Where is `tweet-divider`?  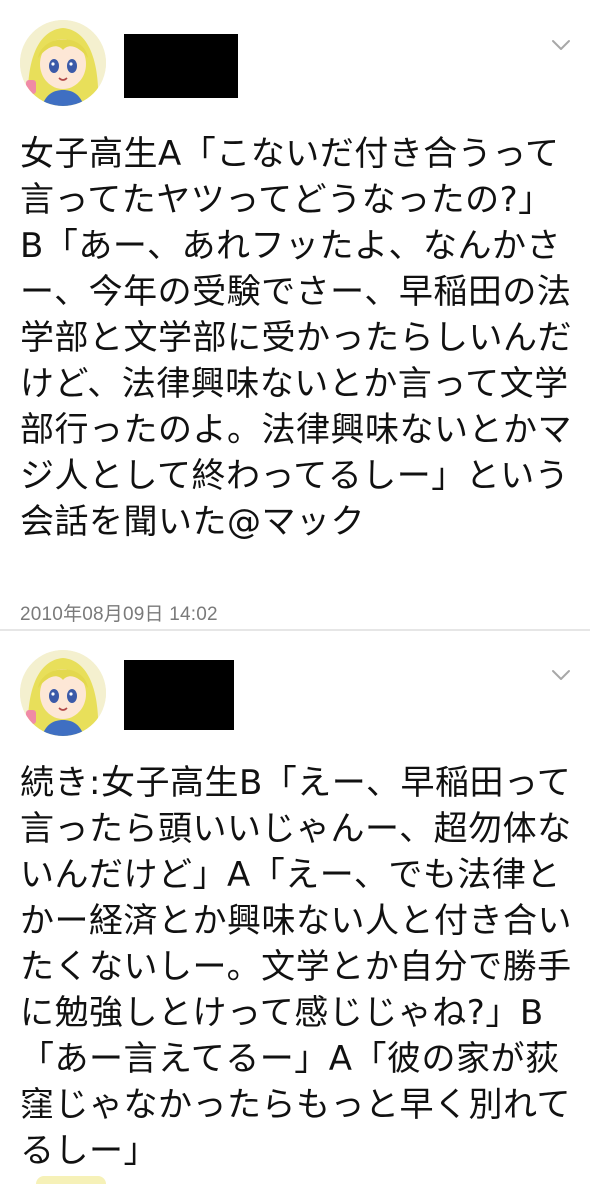 tweet-divider is located at coordinates (295, 630).